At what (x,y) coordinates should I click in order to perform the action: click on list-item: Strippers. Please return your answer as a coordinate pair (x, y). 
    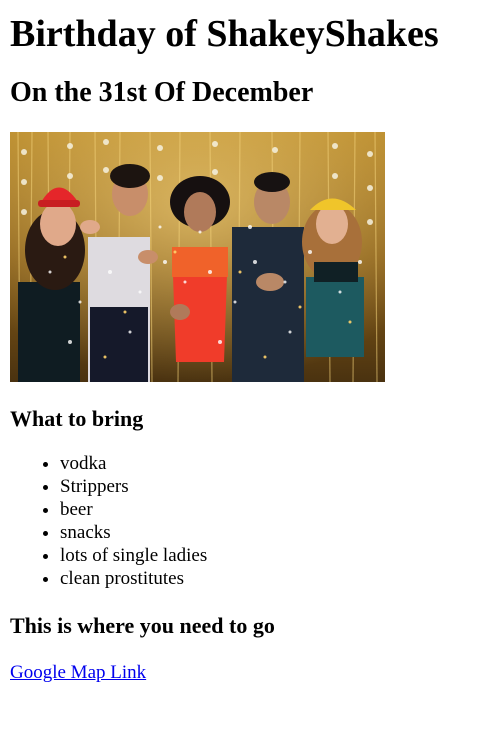
    Looking at the image, I should click on (265, 486).